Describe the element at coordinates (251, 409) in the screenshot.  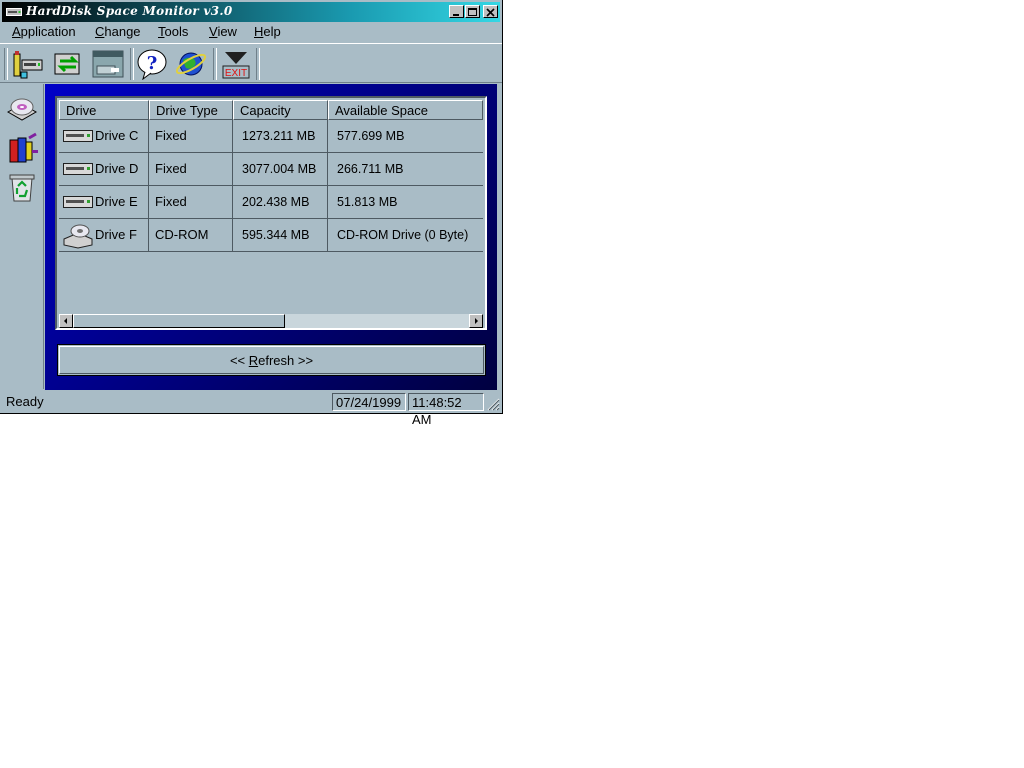
I see `status-bar: Ready 07/24/1999 11:48:52 AM` at that location.